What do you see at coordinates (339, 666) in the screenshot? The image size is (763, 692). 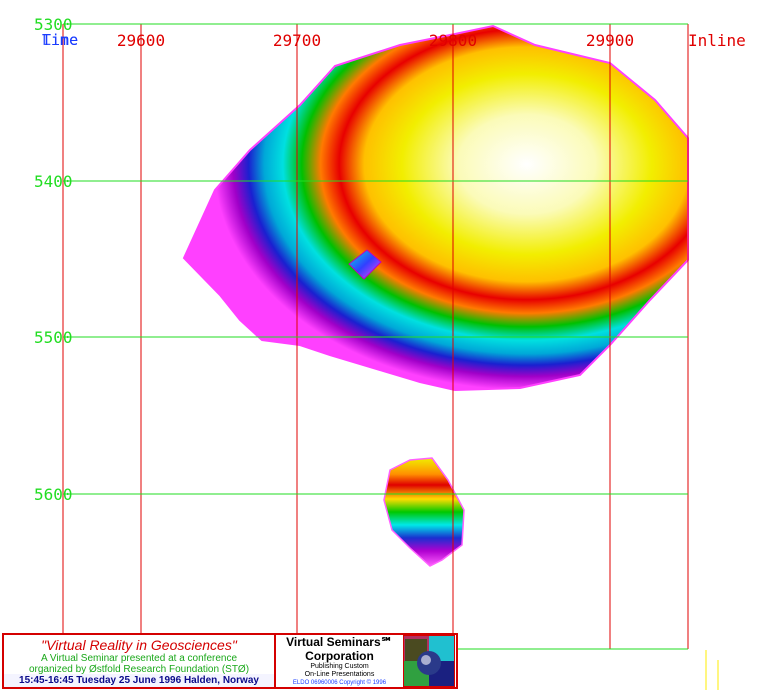 I see `company-tagline-1: Publishing Custom` at bounding box center [339, 666].